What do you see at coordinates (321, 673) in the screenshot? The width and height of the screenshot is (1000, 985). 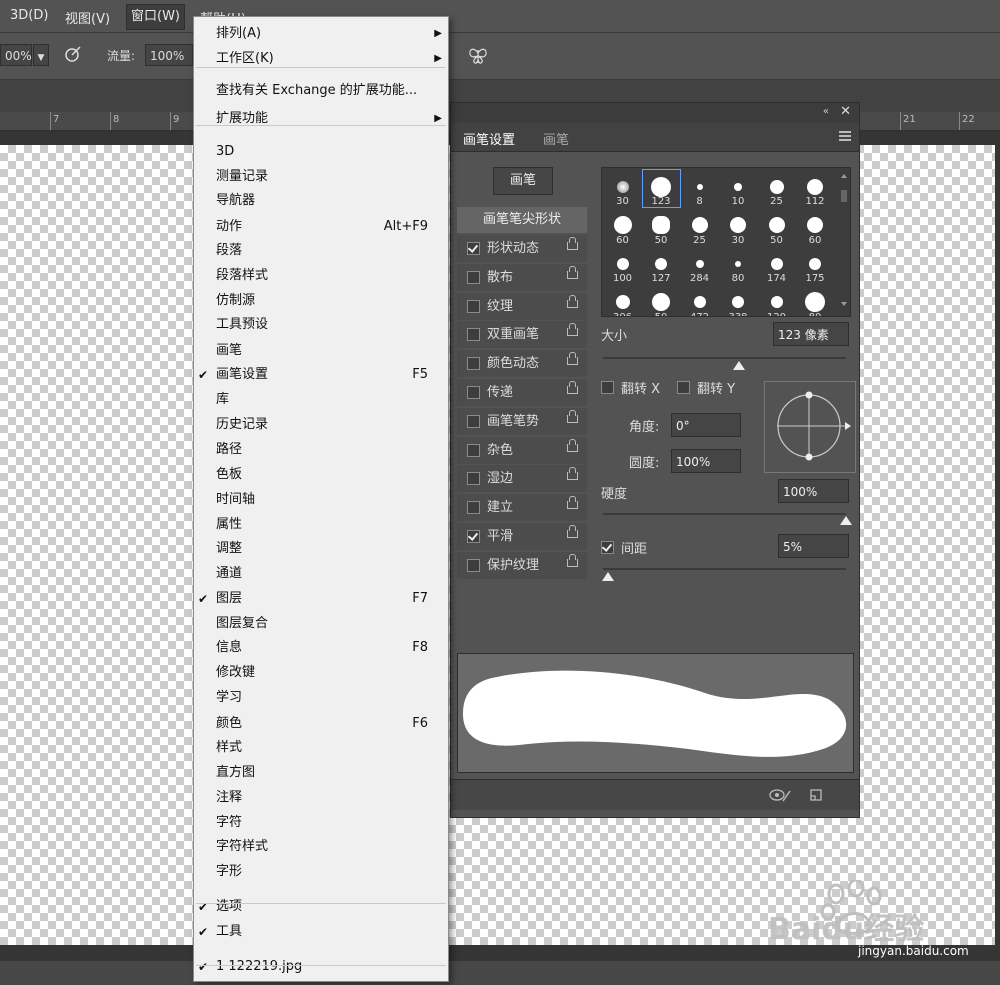 I see `menu-item: 修改键` at bounding box center [321, 673].